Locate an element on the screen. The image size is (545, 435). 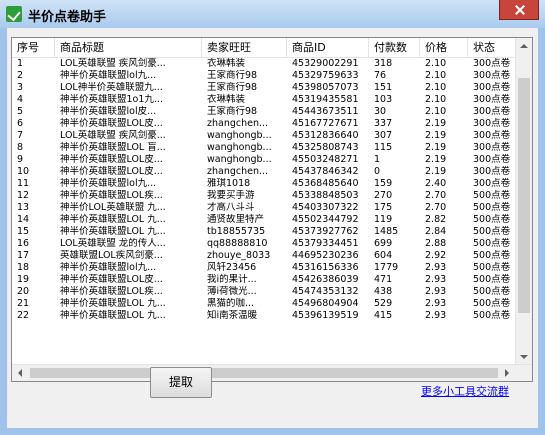
col-seller-cell: 通贤故里特产 is located at coordinates (236, 219).